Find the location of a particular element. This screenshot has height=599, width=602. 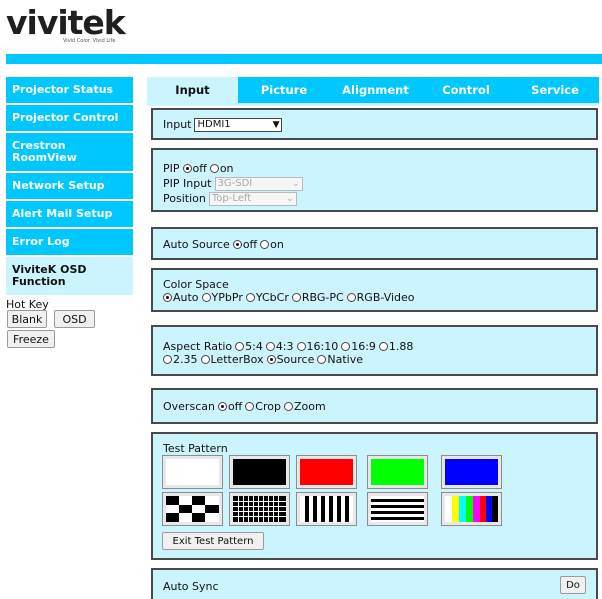

pip-on-radio is located at coordinates (214, 168).